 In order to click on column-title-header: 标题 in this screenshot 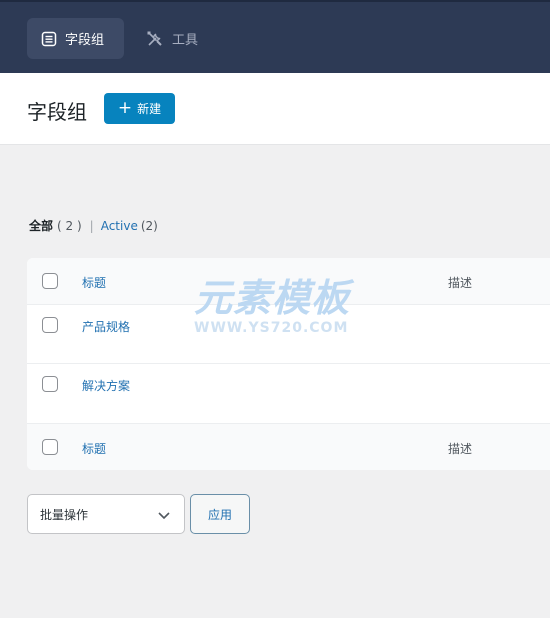, I will do `click(94, 282)`.